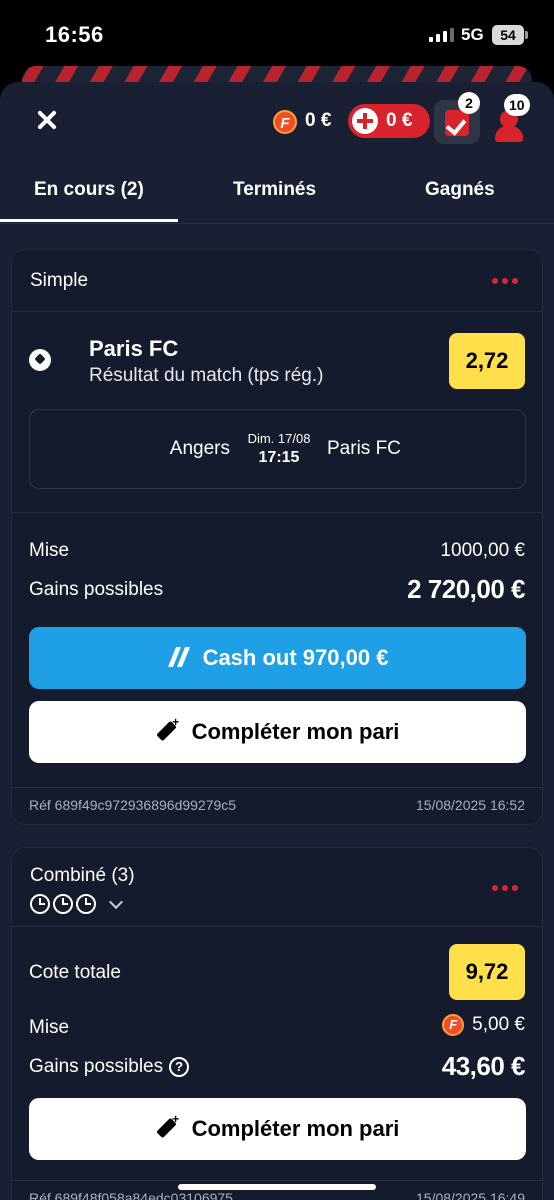 The width and height of the screenshot is (554, 1200). Describe the element at coordinates (279, 457) in the screenshot. I see `match-time: 17:15` at that location.